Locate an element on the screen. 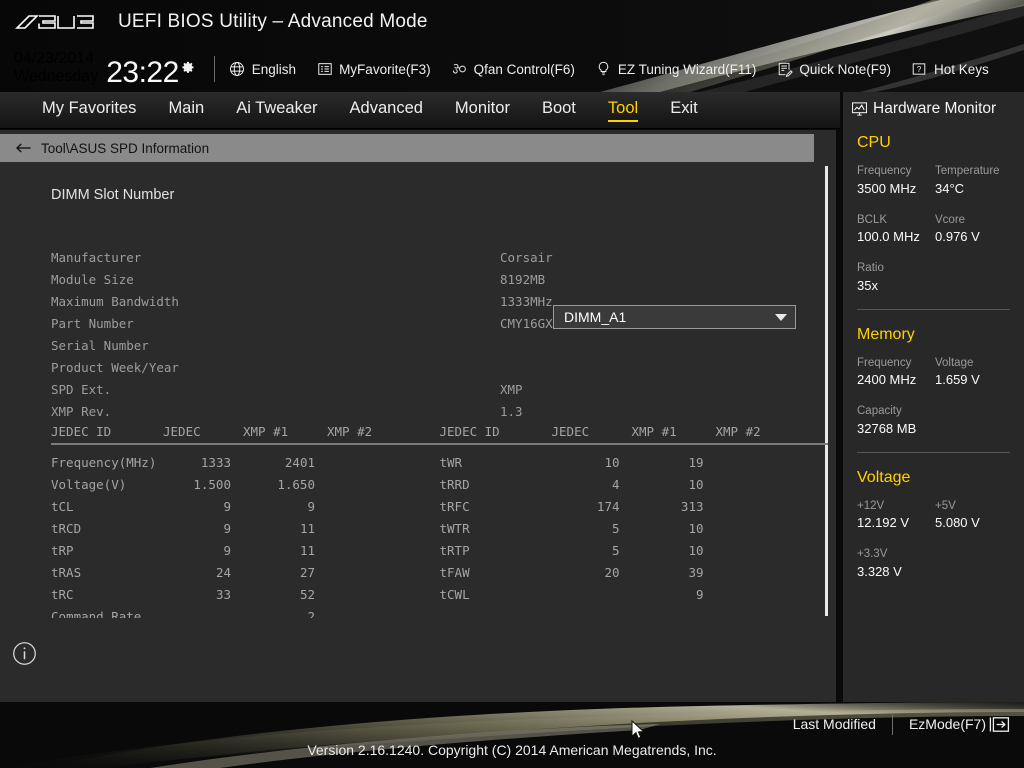  cell-xmp1: 2 is located at coordinates (311, 613).